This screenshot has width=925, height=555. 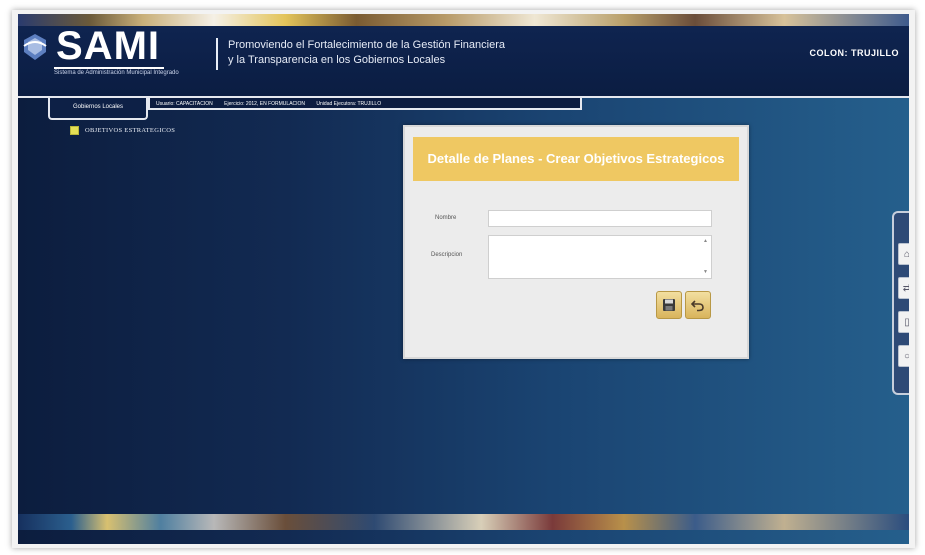 What do you see at coordinates (854, 53) in the screenshot?
I see `city-label: COLON: TRUJILLO` at bounding box center [854, 53].